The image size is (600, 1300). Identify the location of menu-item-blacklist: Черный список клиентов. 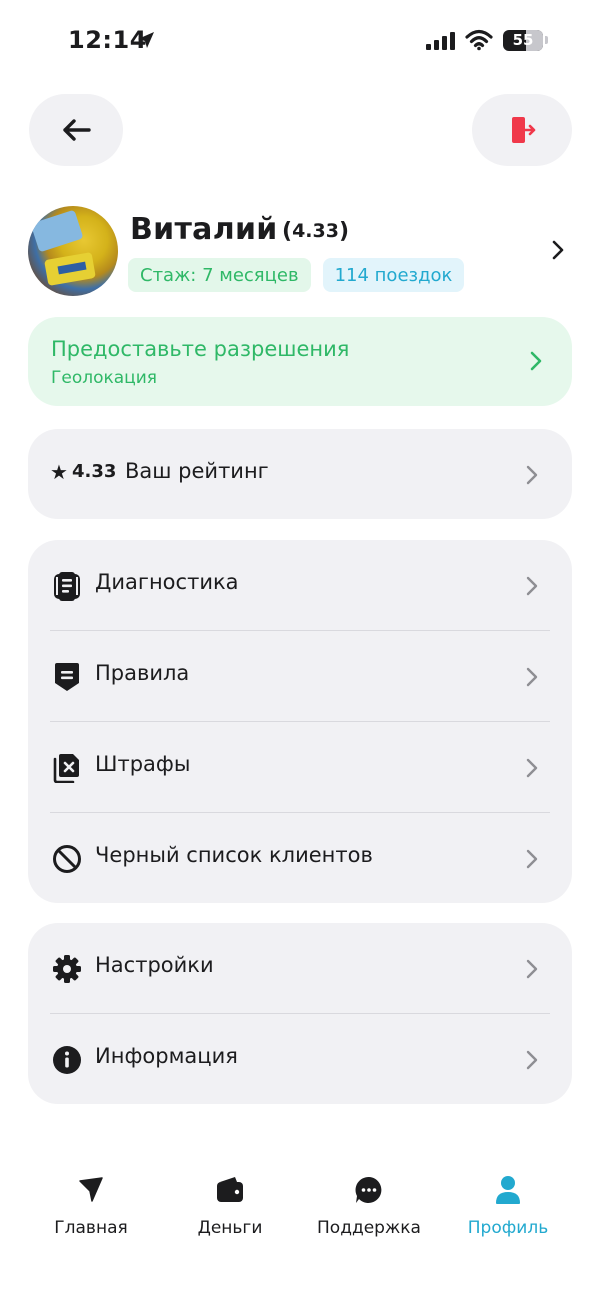
(300, 858).